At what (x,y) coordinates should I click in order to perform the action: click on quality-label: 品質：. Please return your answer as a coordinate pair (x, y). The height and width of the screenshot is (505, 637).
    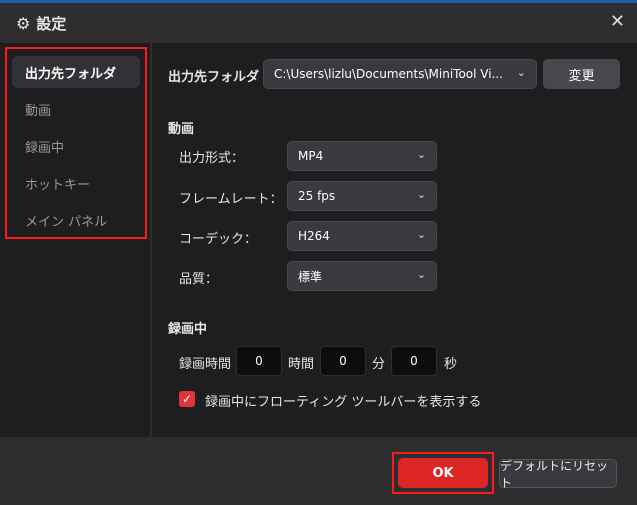
    Looking at the image, I should click on (199, 279).